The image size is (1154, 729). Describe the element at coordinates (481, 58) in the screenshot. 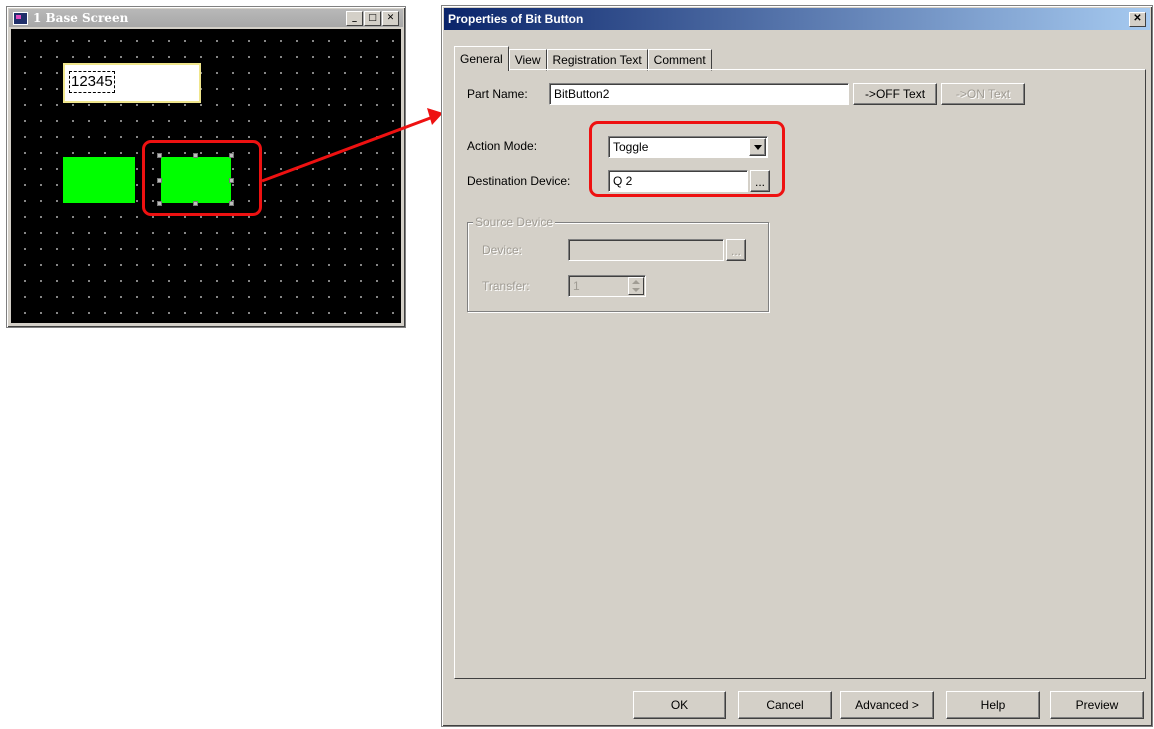

I see `tab-general: General` at that location.